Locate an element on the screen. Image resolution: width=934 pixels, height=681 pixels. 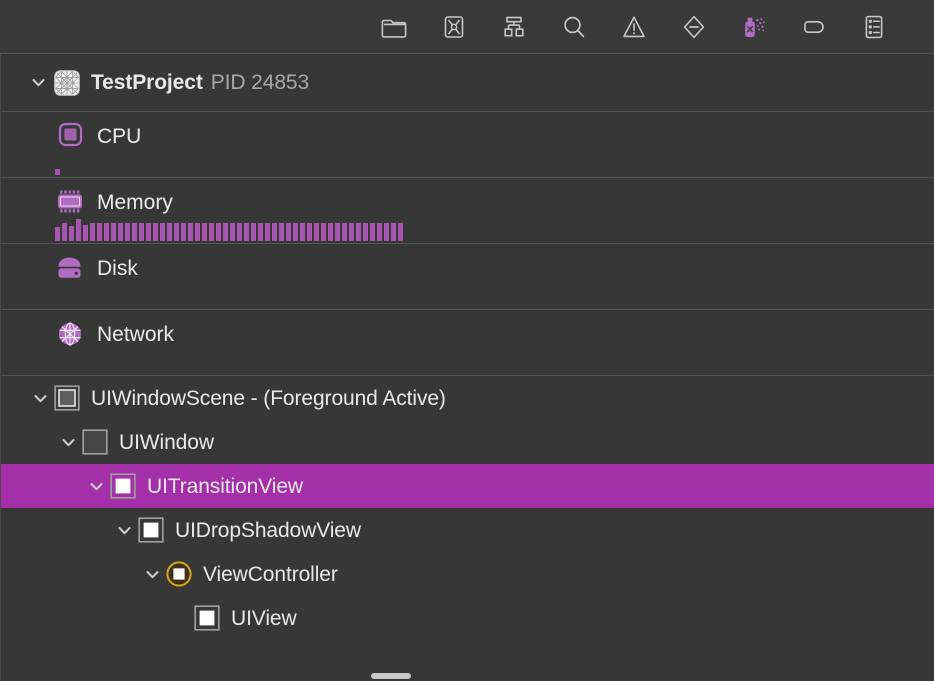
tree-row-label: ViewController is located at coordinates (270, 574).